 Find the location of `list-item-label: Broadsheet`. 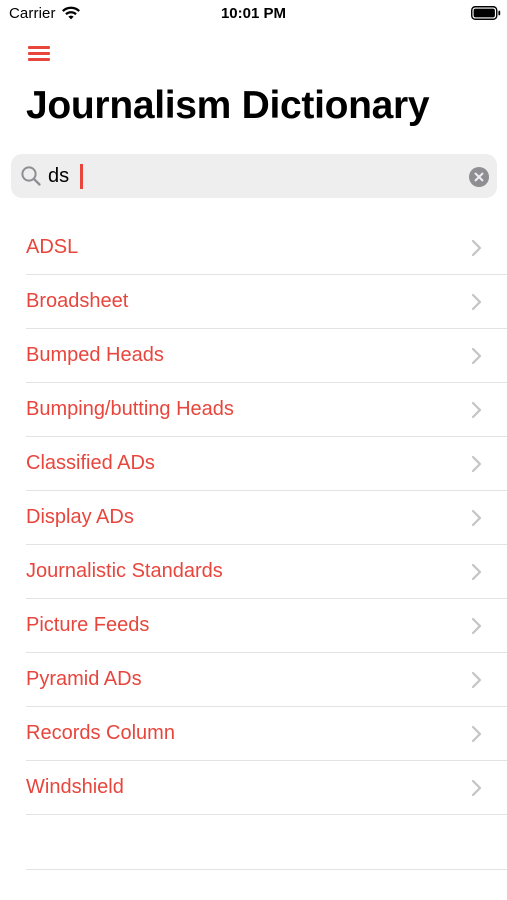

list-item-label: Broadsheet is located at coordinates (77, 301).